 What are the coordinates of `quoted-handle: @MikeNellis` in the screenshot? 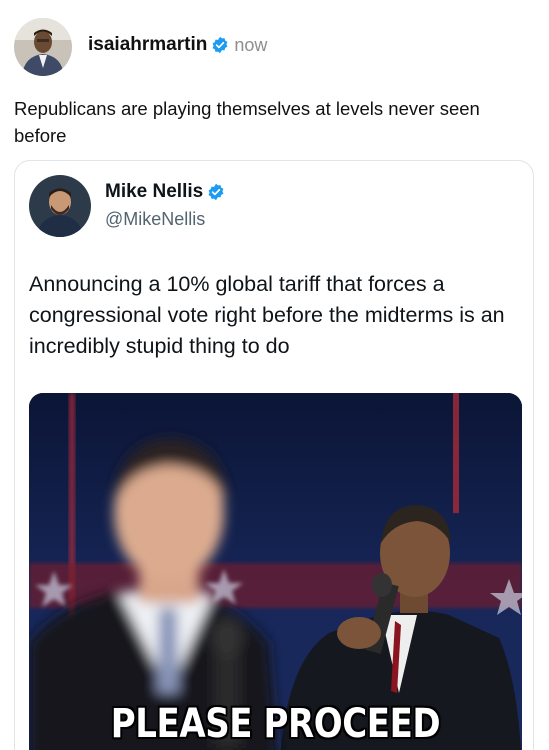 It's located at (165, 219).